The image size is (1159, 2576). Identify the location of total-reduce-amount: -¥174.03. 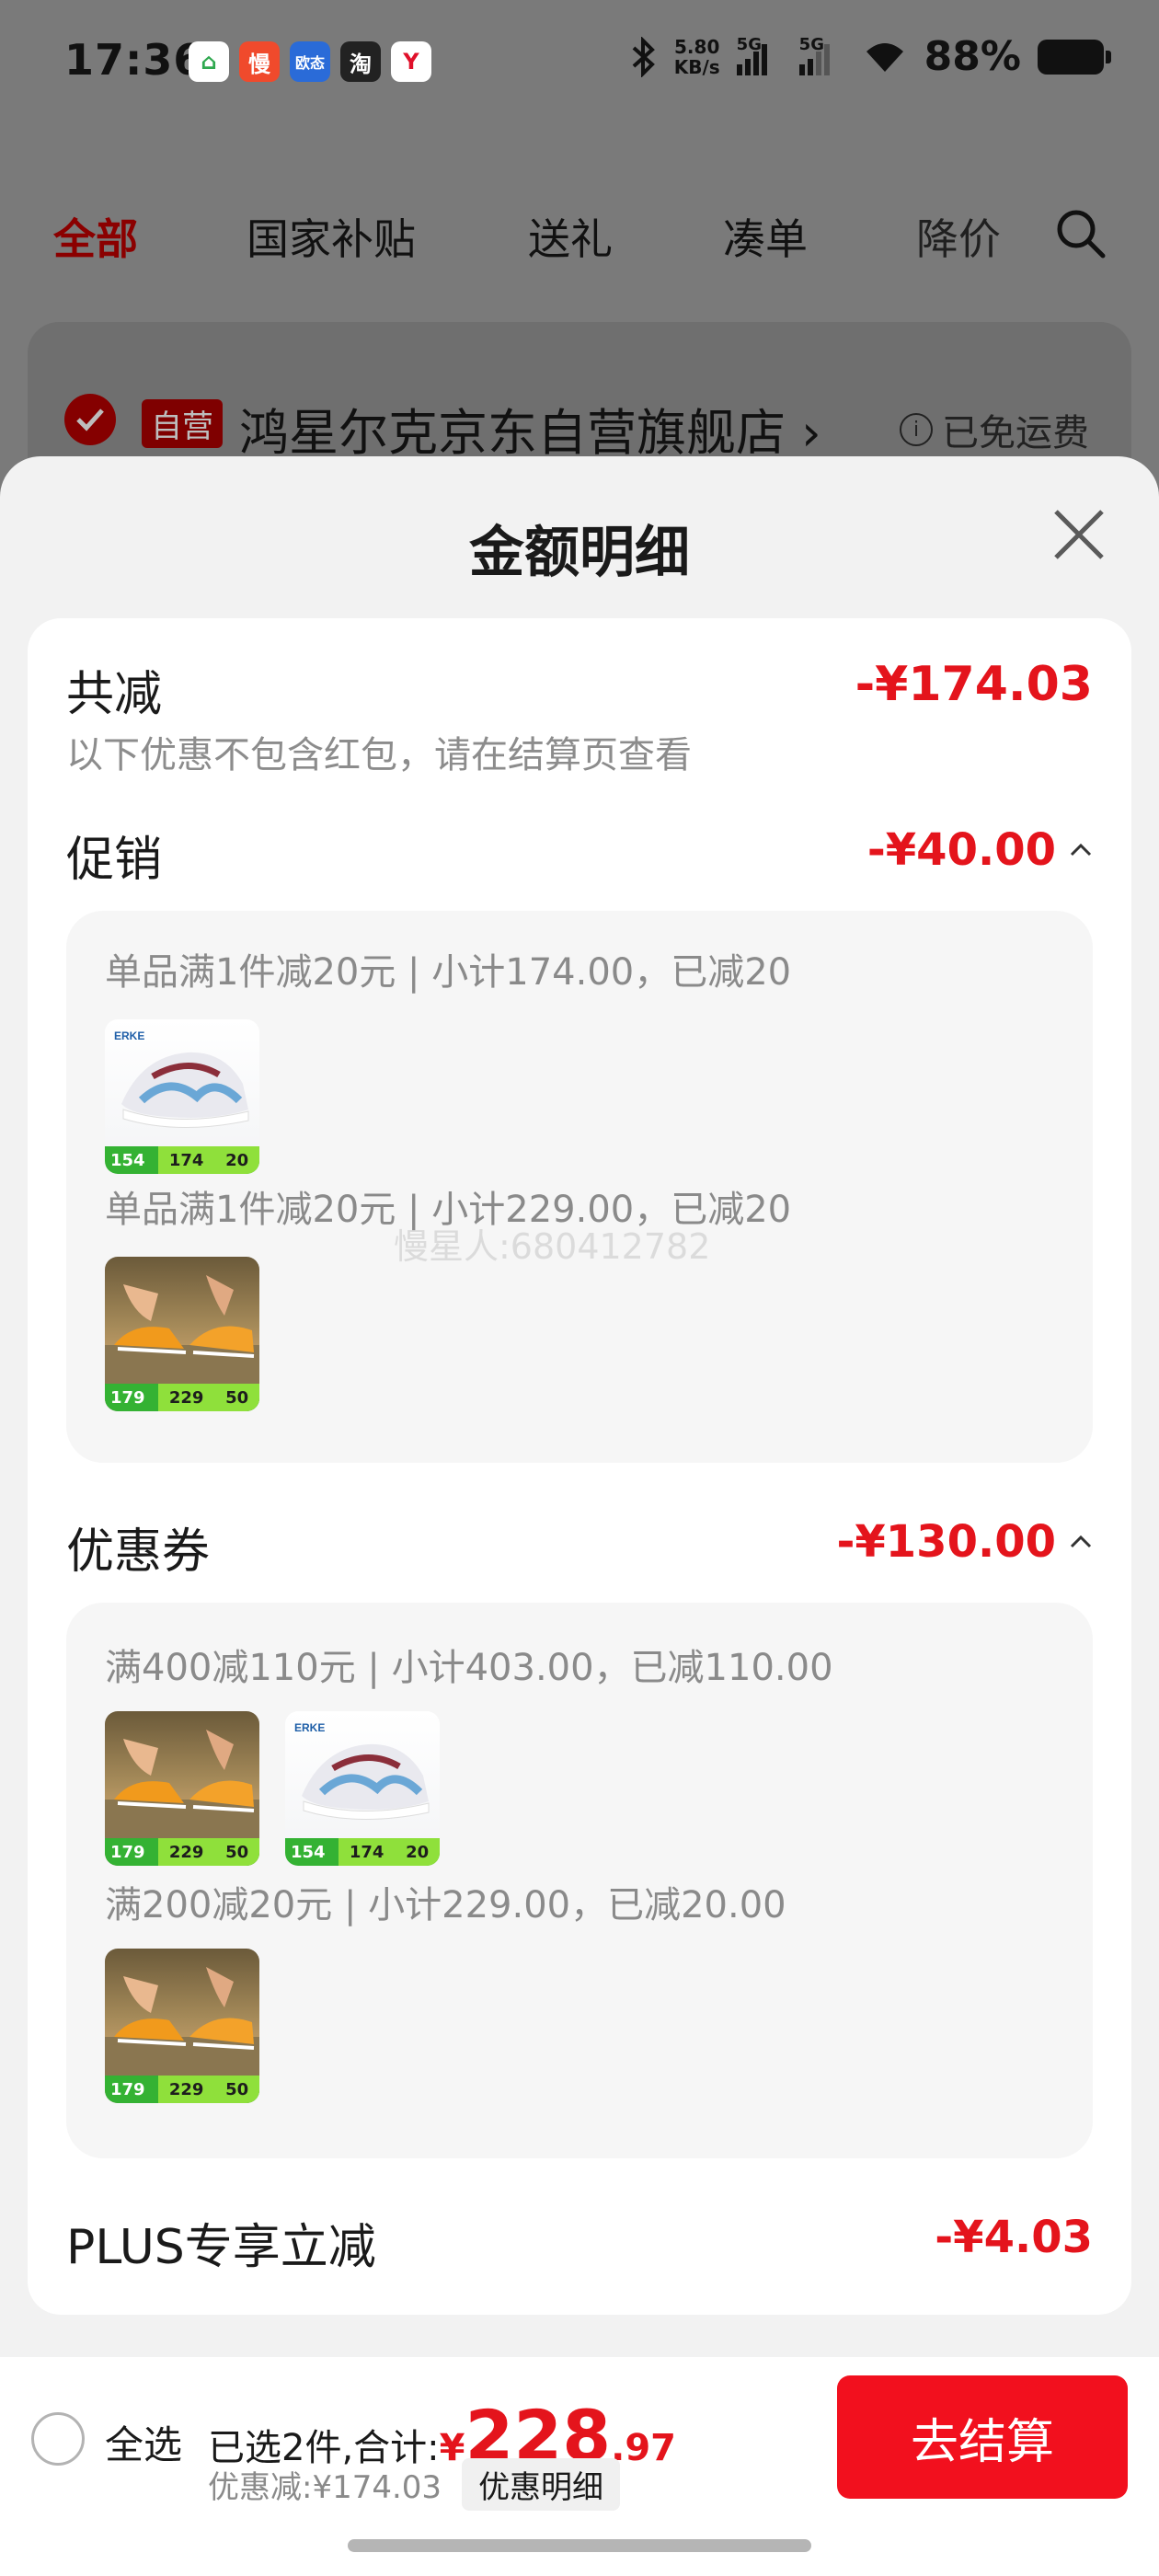
(974, 684).